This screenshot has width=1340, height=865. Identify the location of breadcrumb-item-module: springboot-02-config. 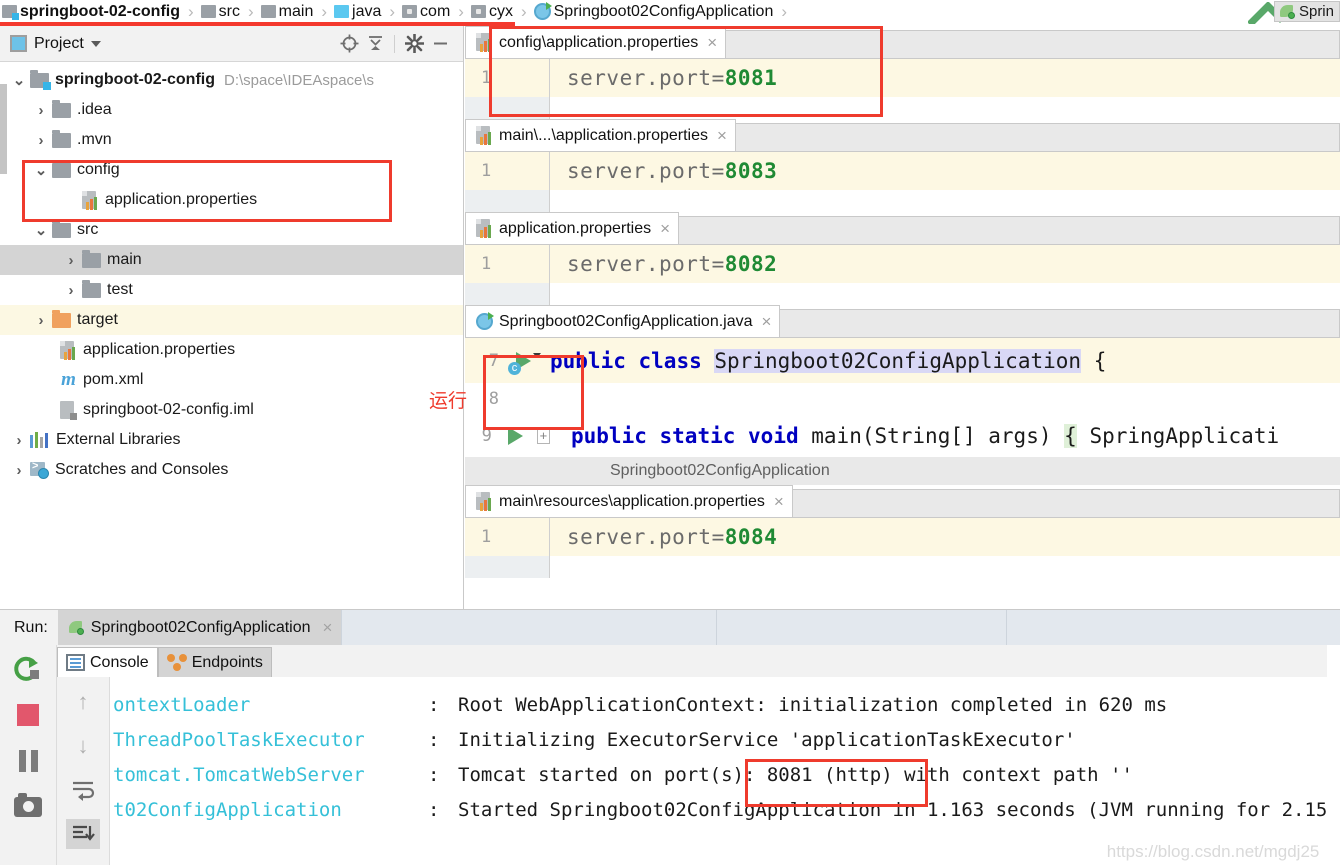
(92, 12).